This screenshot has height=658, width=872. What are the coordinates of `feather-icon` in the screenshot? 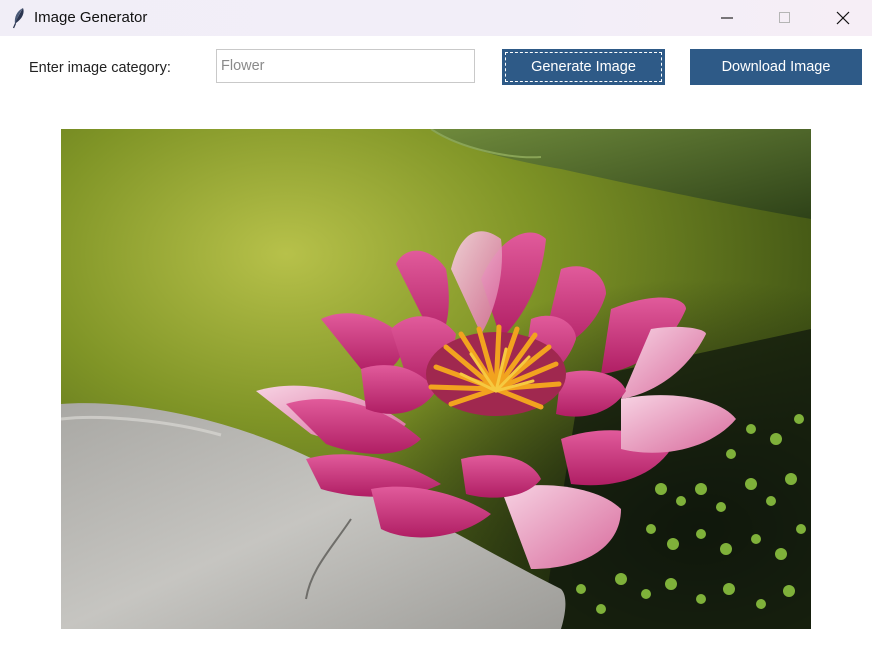 It's located at (19, 18).